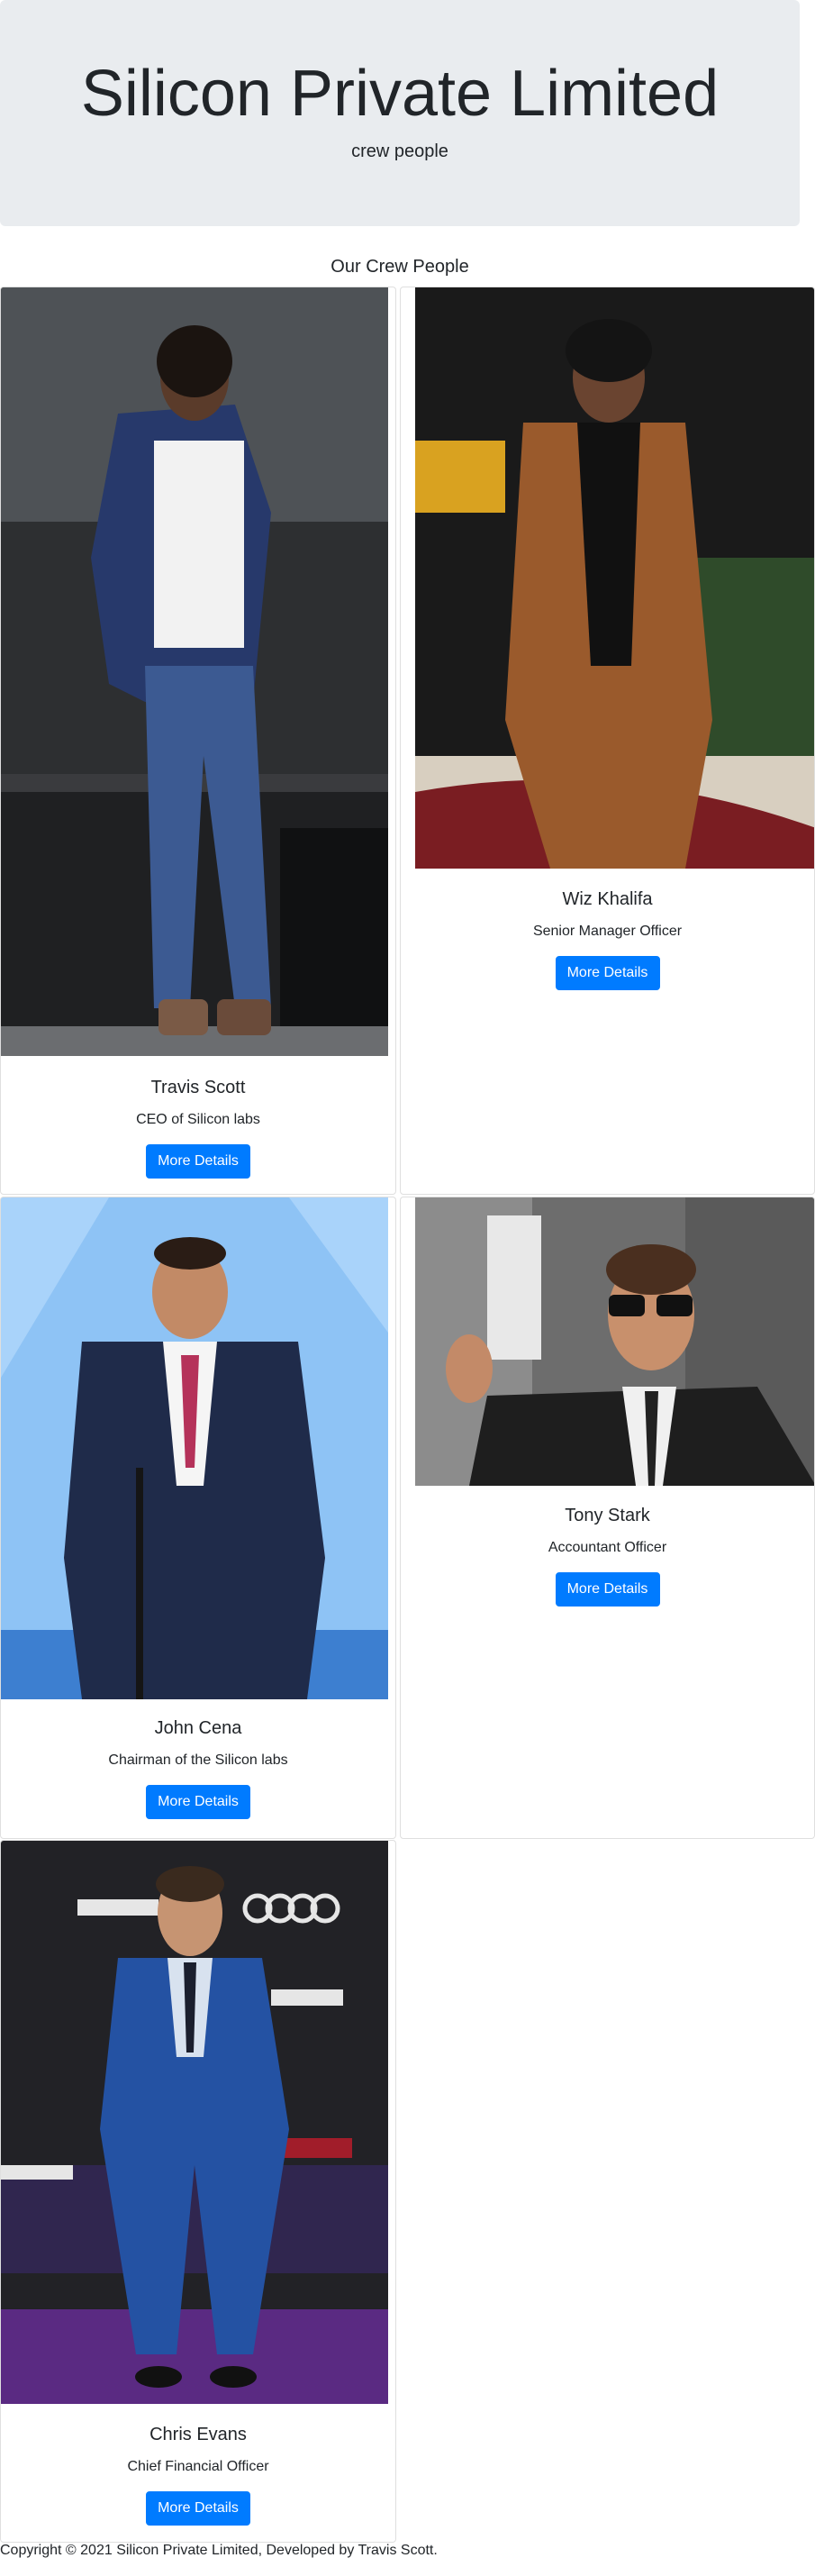 This screenshot has height=2576, width=815. What do you see at coordinates (198, 2466) in the screenshot?
I see `crew-role: Chief Financial Officer` at bounding box center [198, 2466].